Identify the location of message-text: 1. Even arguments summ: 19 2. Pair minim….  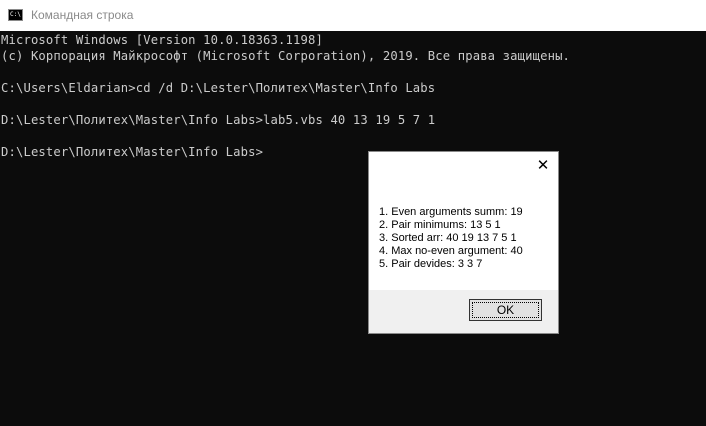
(451, 238).